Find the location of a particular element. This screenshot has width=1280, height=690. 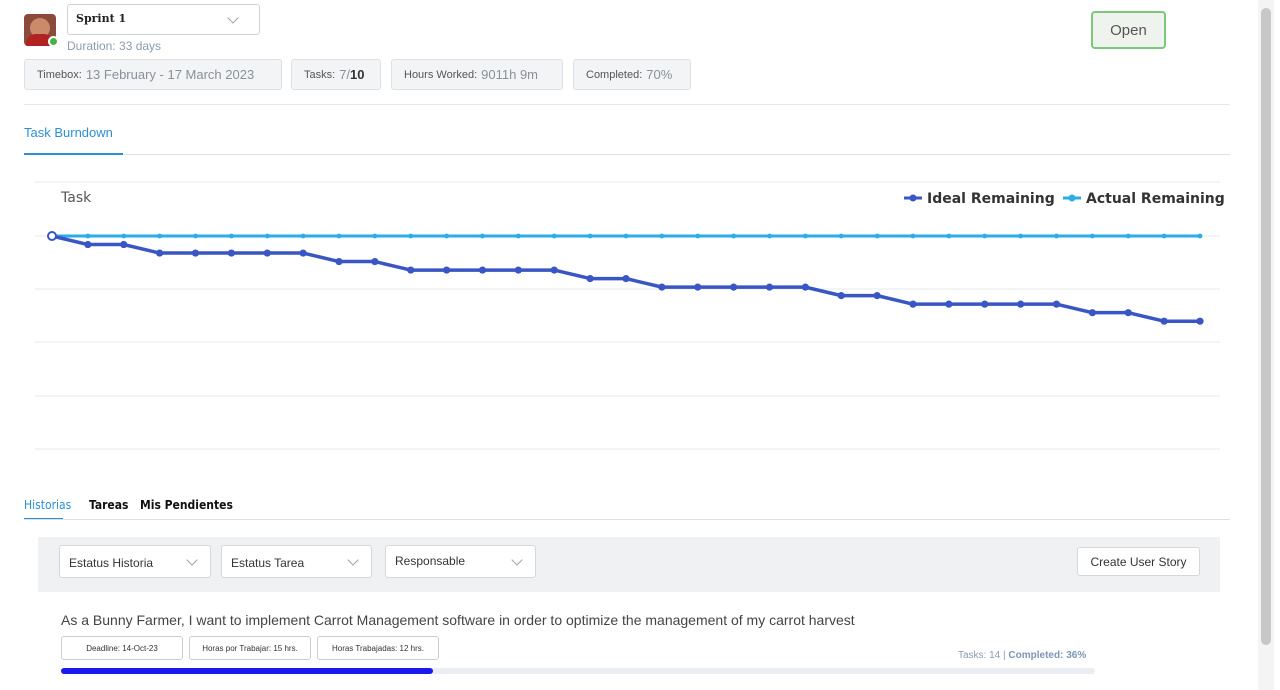

story-completed-percent: Completed: 36% is located at coordinates (1047, 655).